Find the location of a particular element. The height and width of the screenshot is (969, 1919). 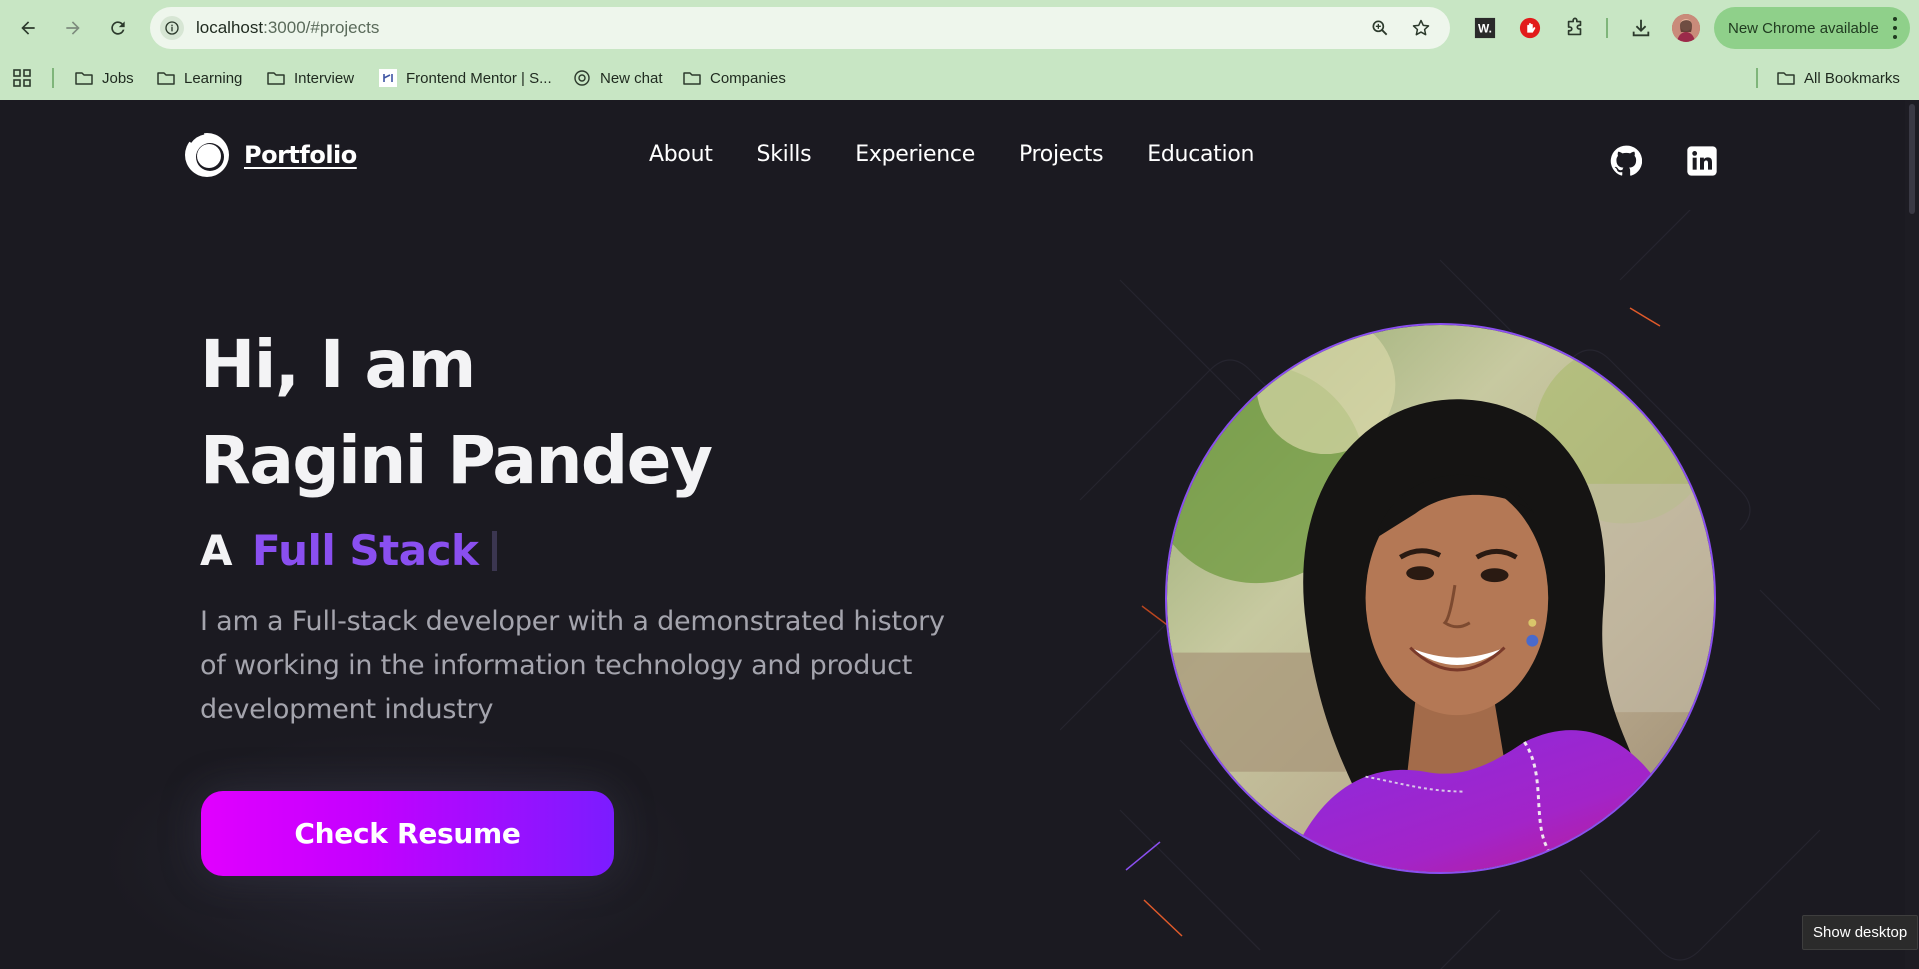

linkedin-icon is located at coordinates (1702, 161).